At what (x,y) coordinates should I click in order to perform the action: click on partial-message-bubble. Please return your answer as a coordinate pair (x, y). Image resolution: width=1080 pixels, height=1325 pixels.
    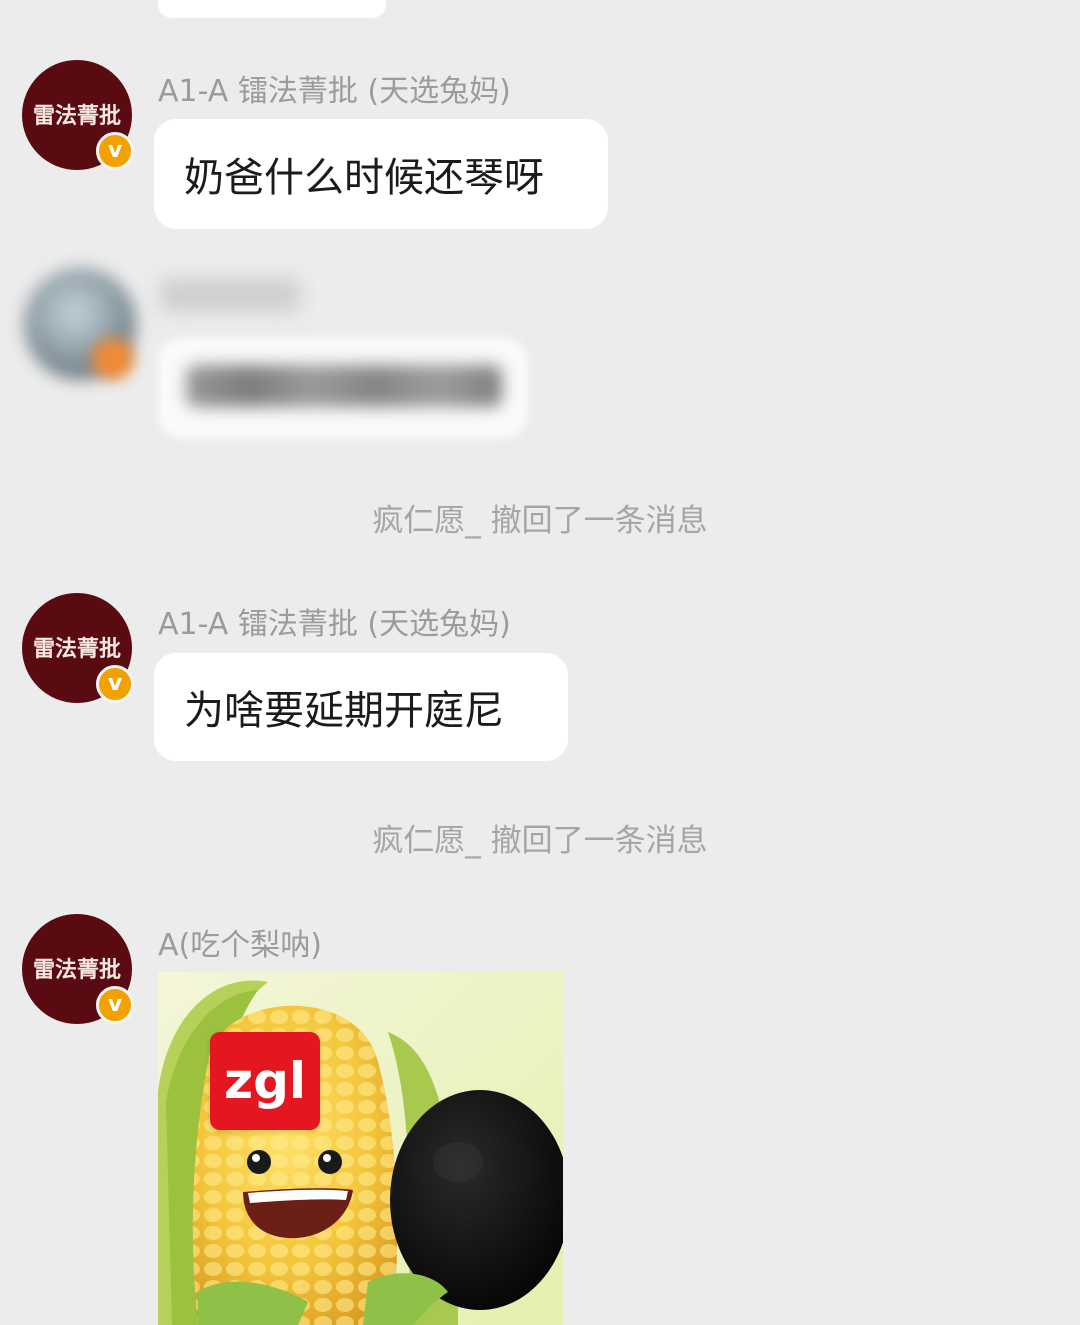
    Looking at the image, I should click on (272, 9).